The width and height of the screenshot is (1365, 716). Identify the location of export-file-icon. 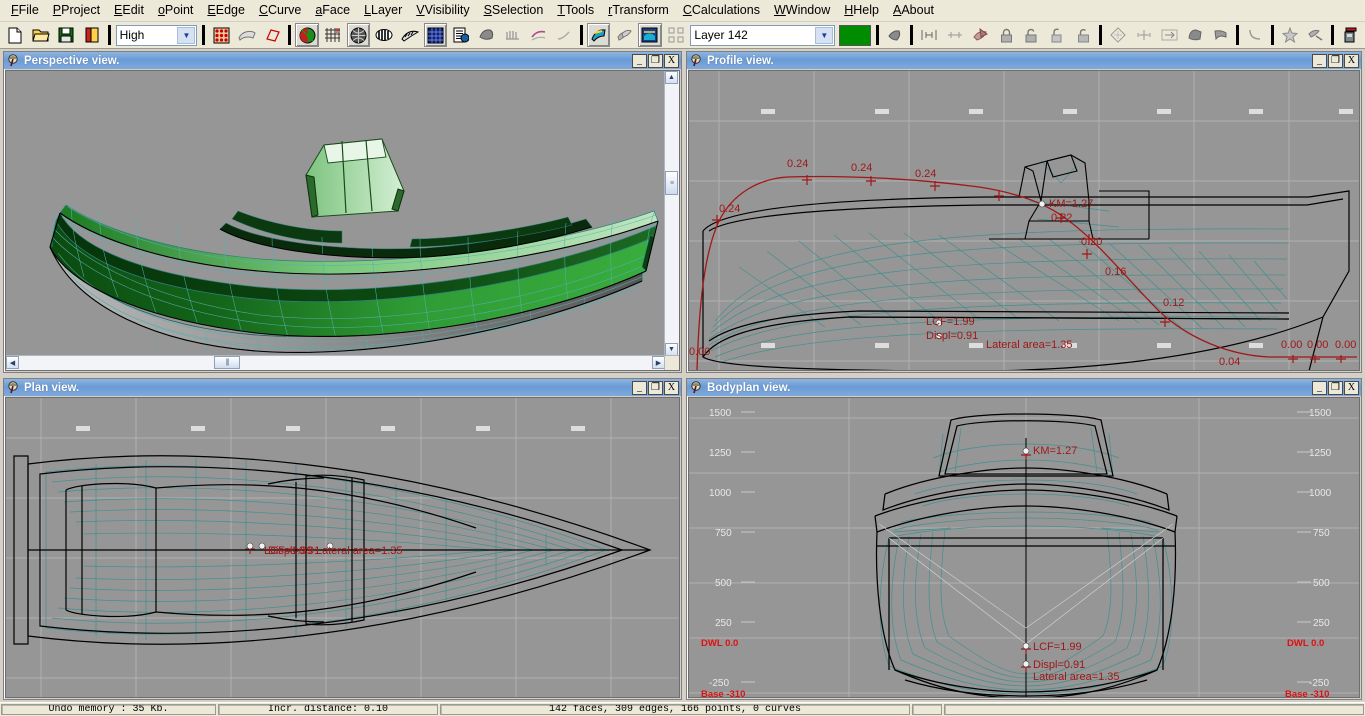
(92, 35).